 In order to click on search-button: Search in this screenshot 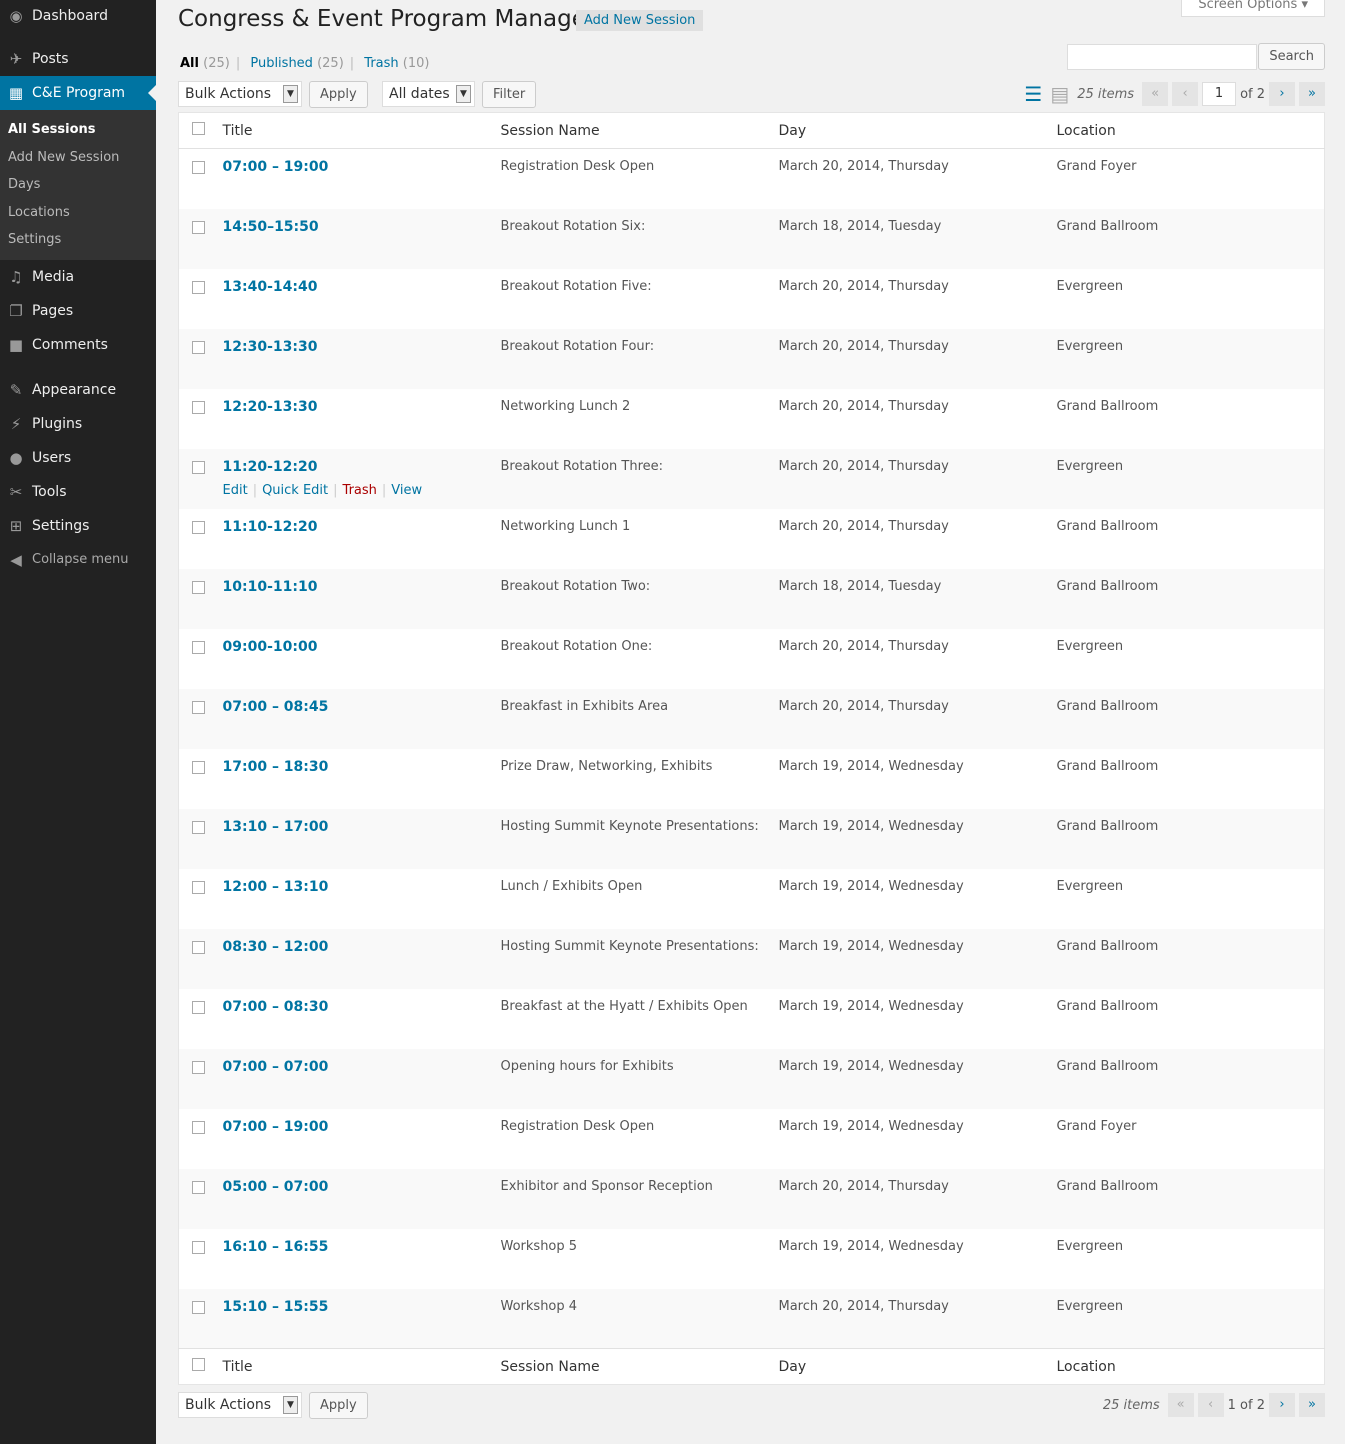, I will do `click(1291, 56)`.